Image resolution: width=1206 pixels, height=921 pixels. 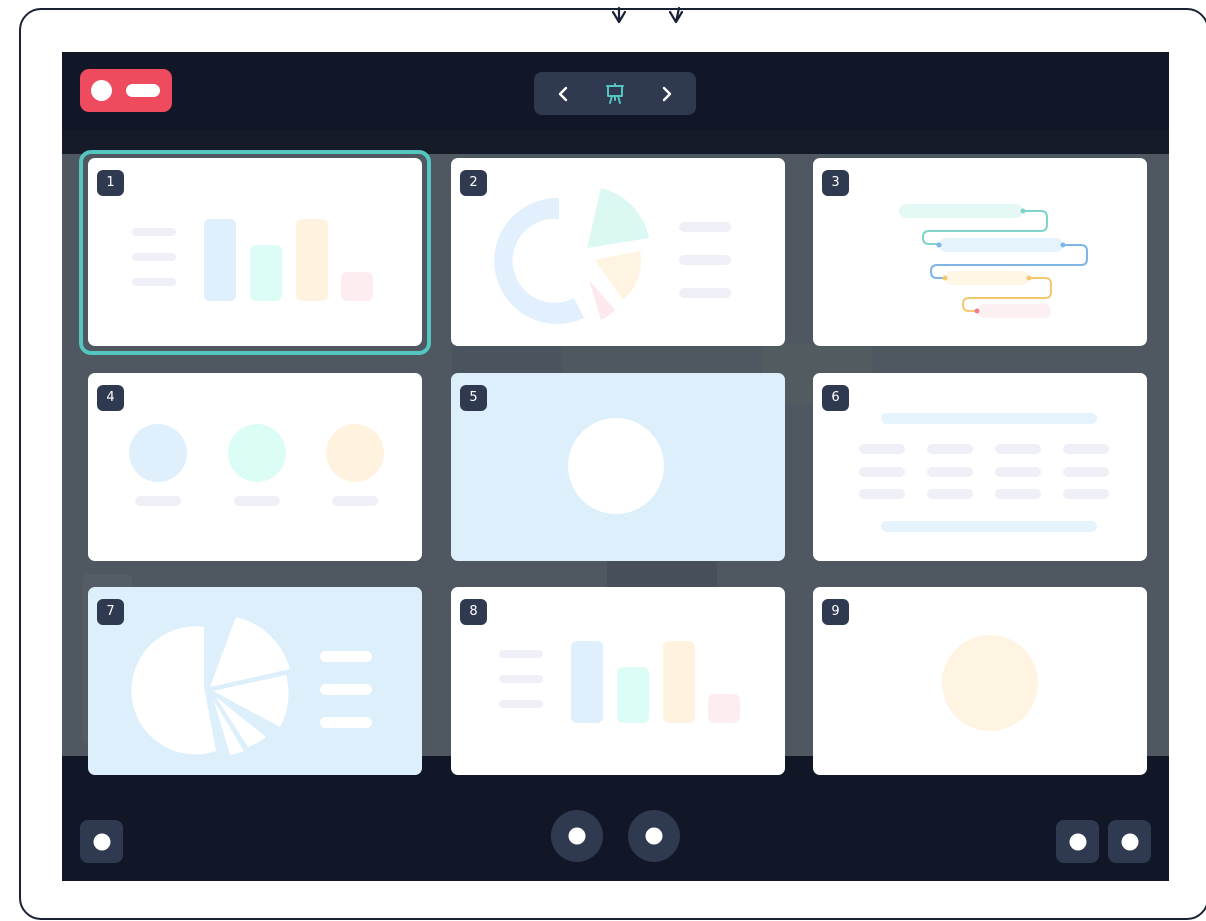 I want to click on slide-thumbnail-9: 9, so click(x=980, y=681).